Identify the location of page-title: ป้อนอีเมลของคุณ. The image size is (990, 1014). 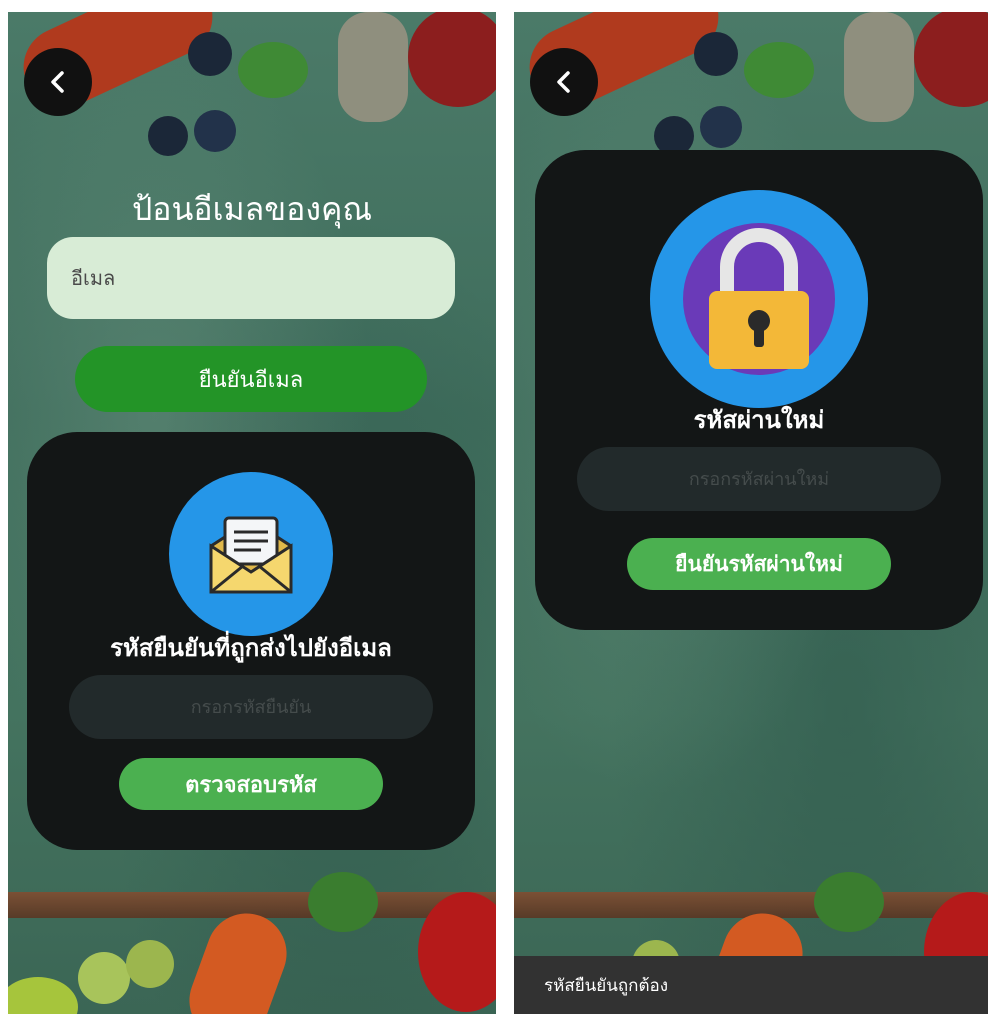
(252, 209).